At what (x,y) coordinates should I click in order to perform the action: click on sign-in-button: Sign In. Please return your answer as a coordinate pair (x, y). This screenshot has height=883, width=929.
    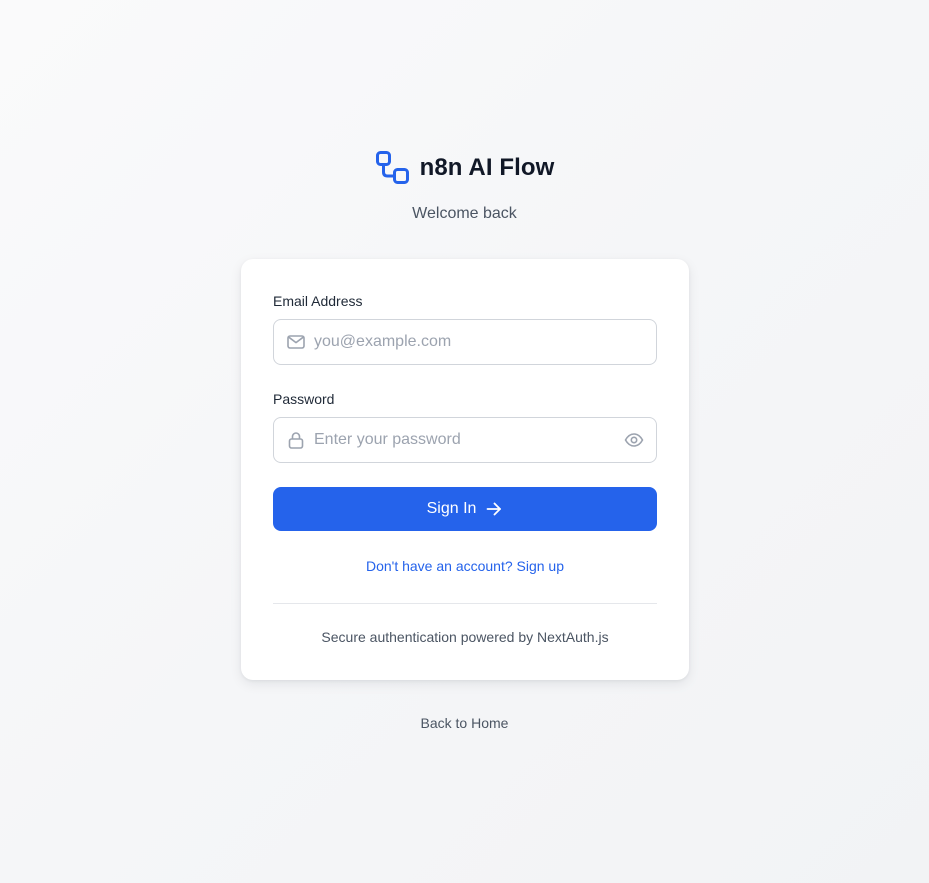
    Looking at the image, I should click on (465, 509).